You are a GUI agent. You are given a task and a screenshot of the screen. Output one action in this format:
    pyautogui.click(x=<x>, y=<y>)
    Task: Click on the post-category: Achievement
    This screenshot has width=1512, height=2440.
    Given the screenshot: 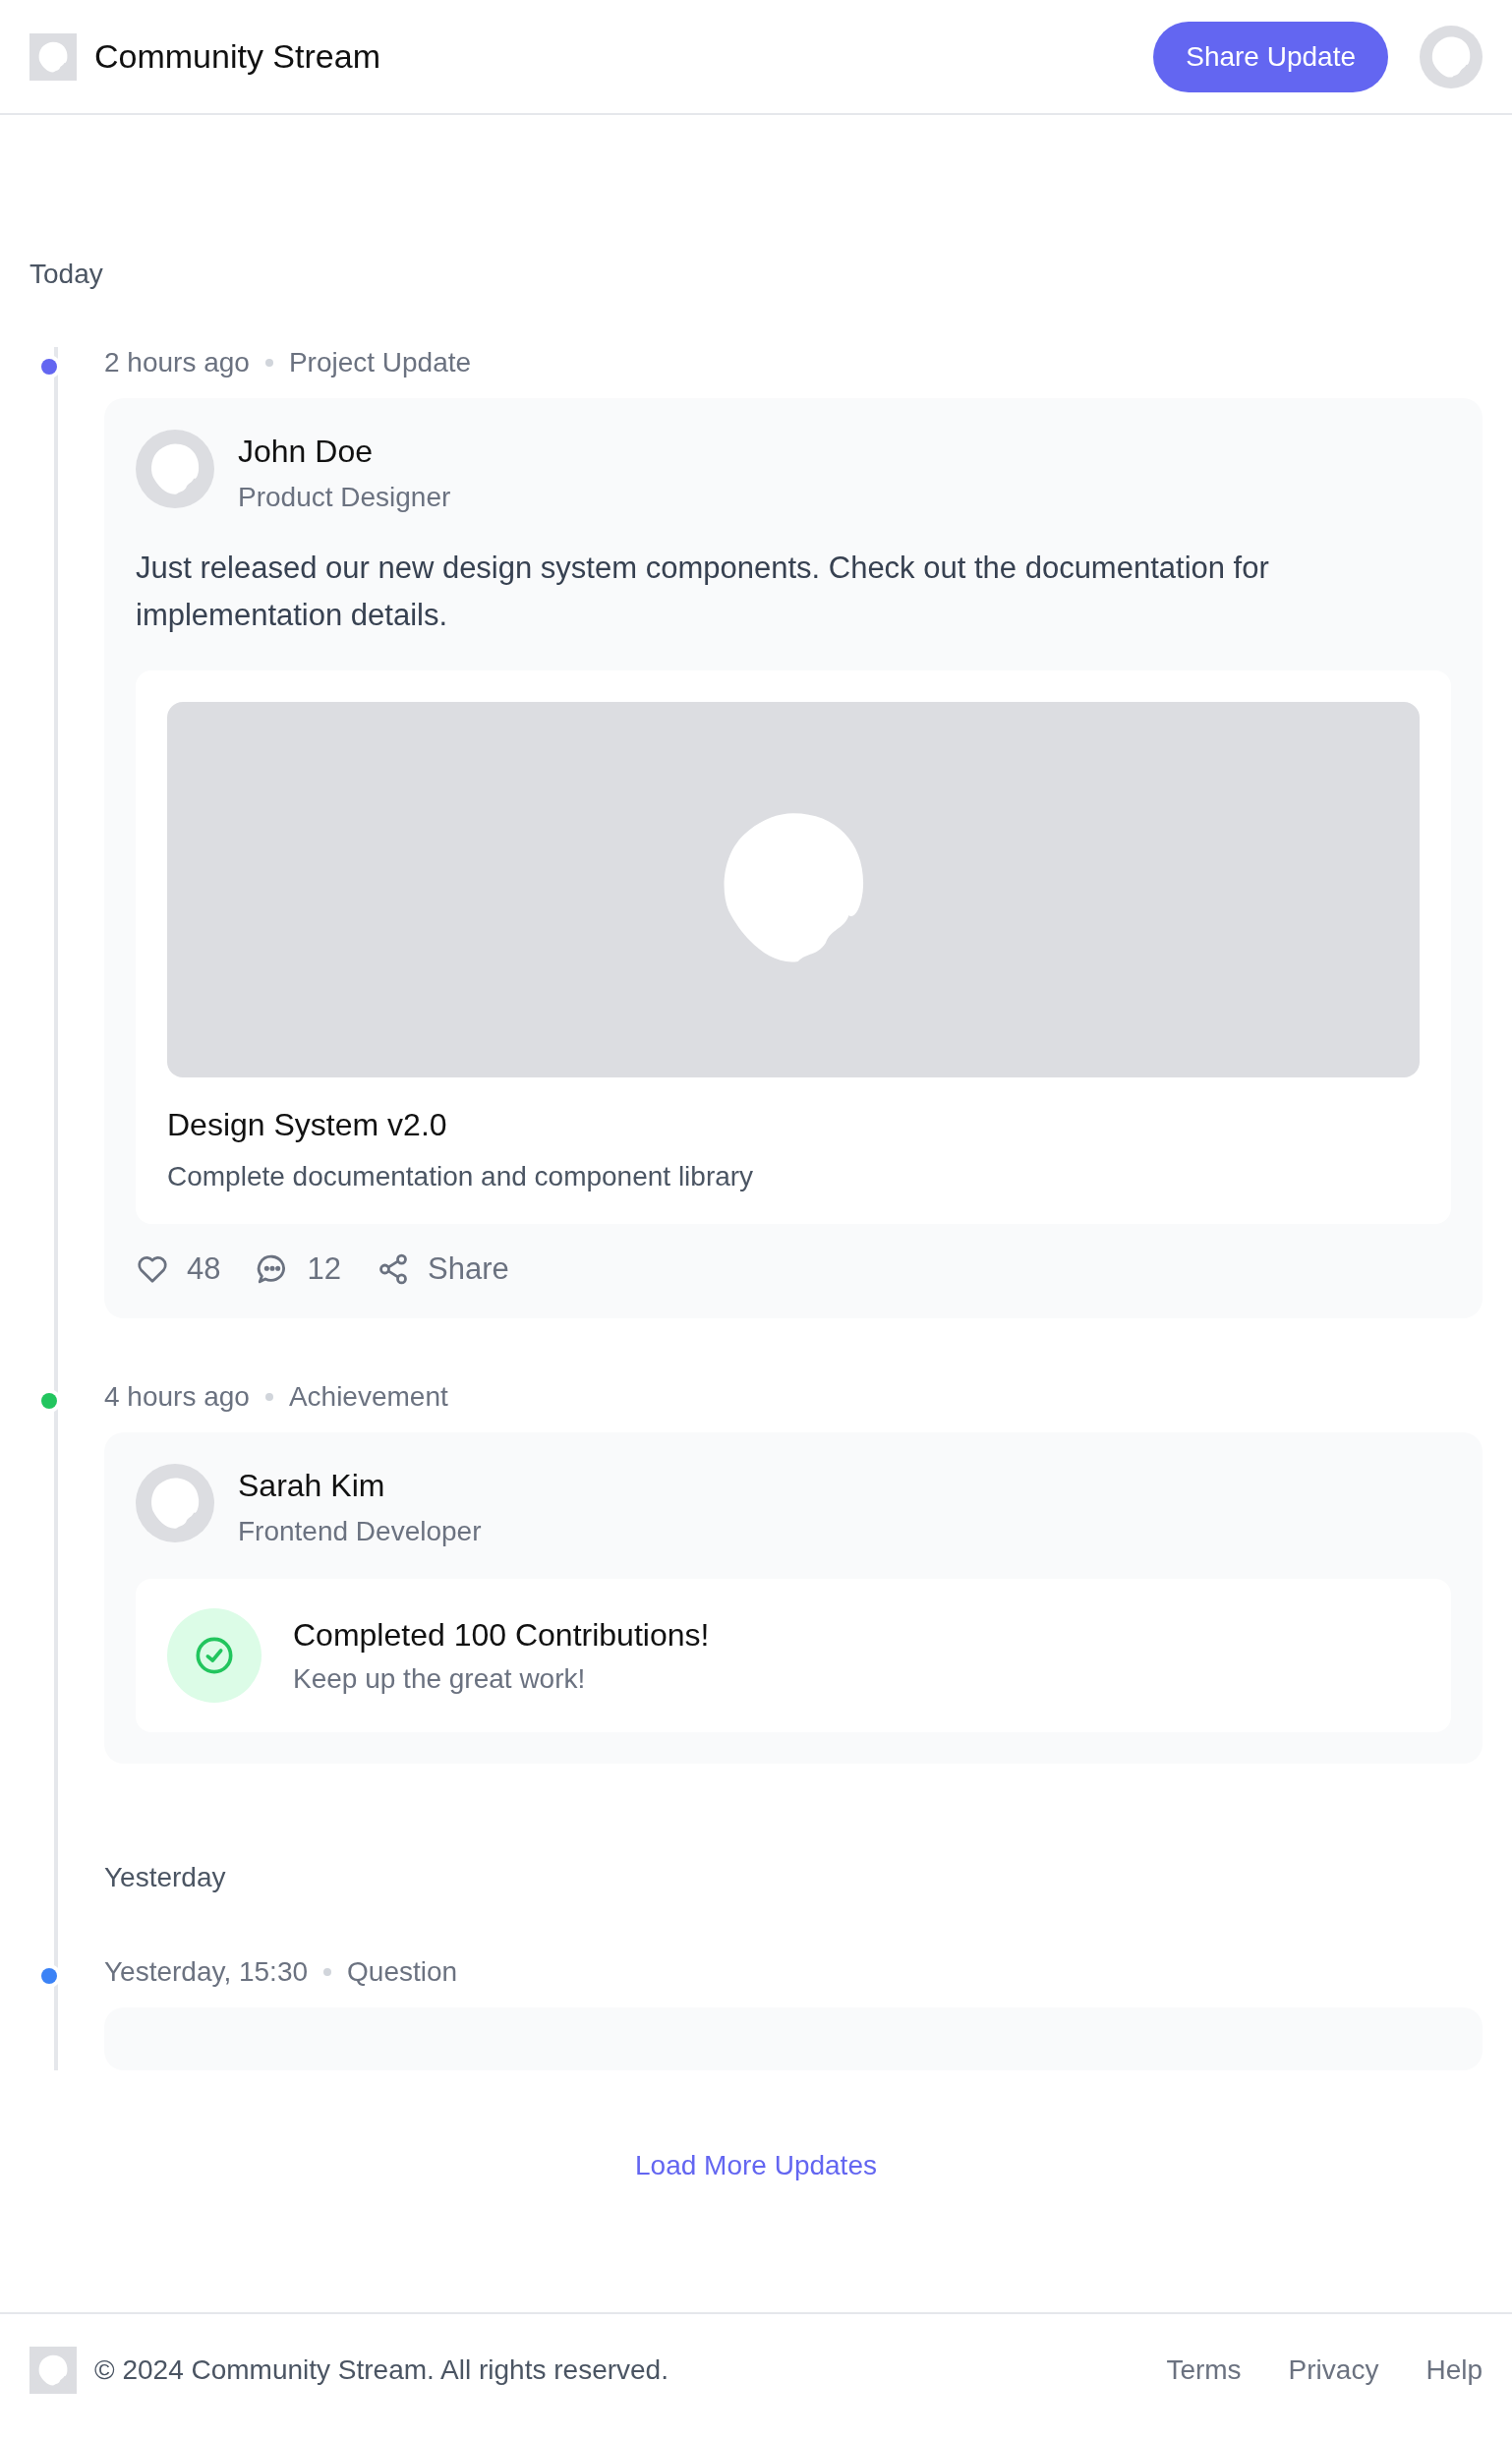 What is the action you would take?
    pyautogui.click(x=368, y=1397)
    